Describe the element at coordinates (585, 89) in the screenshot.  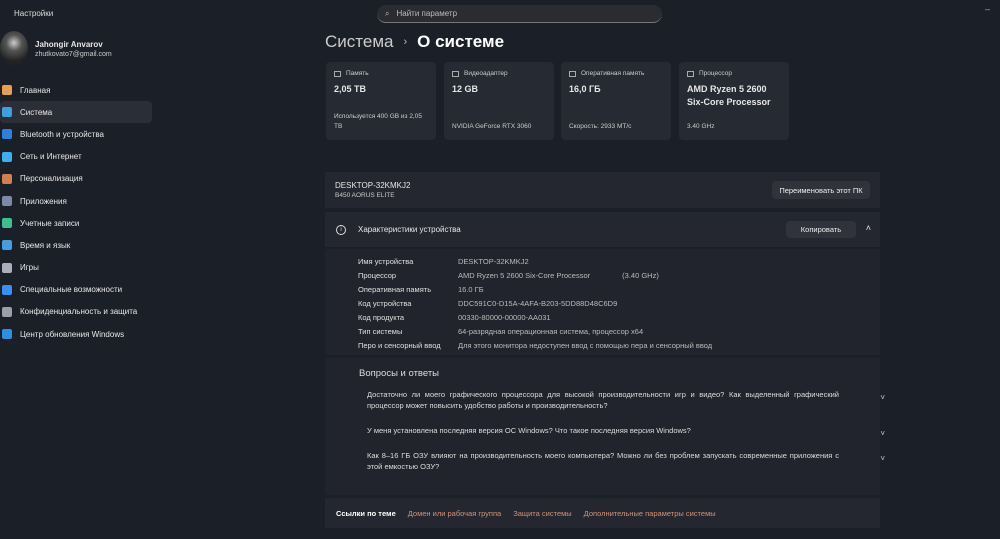
I see `card-value: 16,0 ГБ` at that location.